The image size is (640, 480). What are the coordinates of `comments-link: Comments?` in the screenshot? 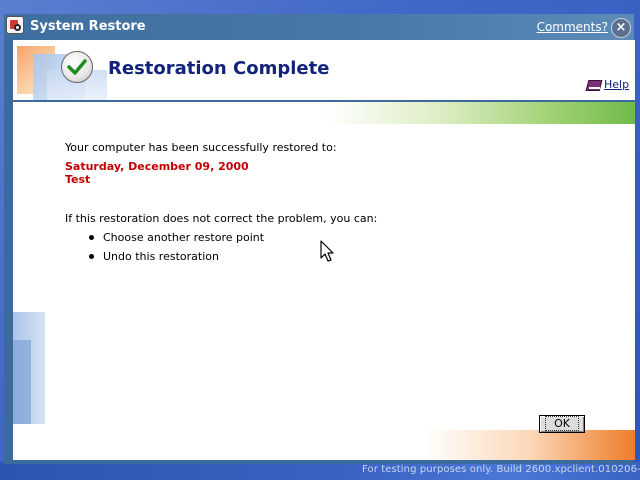 It's located at (572, 27).